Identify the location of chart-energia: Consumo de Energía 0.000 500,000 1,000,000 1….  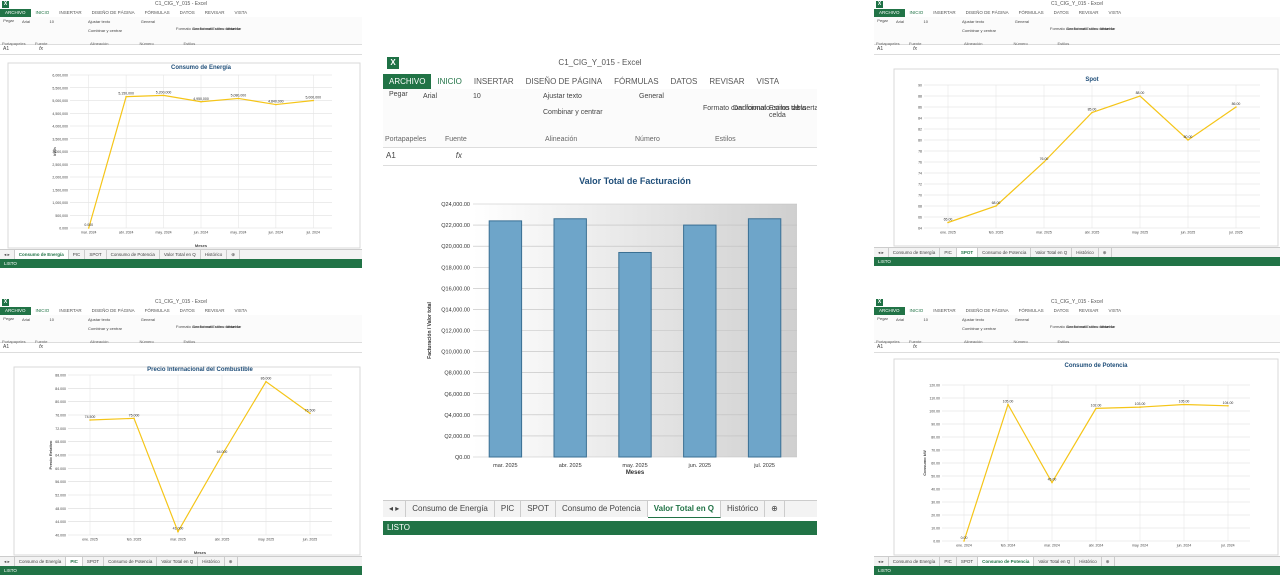
(181, 152).